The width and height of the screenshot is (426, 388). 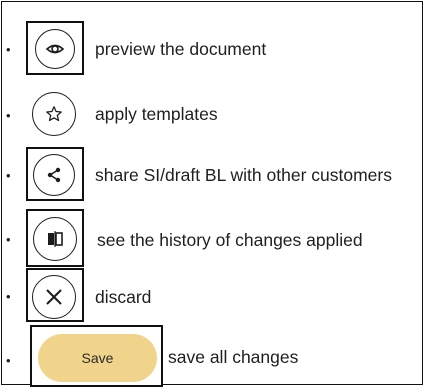 I want to click on legend-label: apply templates, so click(x=156, y=114).